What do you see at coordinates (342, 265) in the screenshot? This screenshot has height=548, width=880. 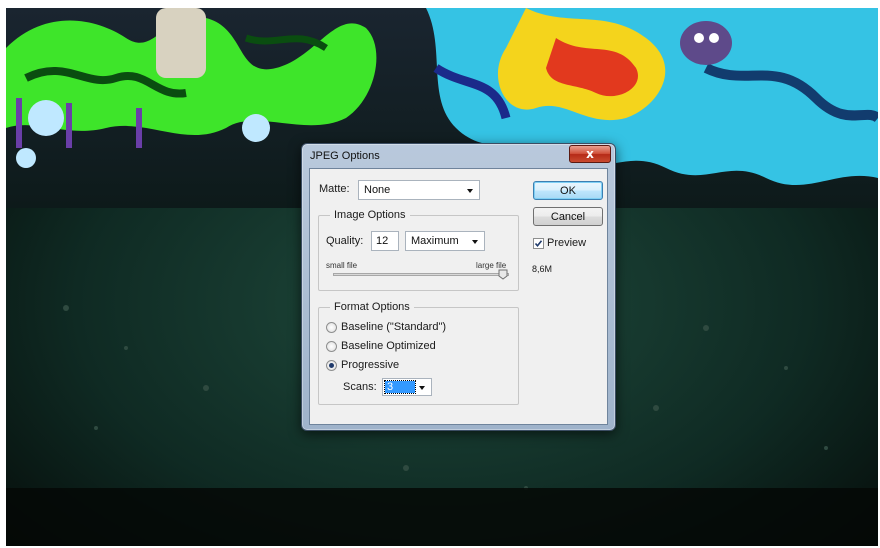 I see `slider-min-label: small file` at bounding box center [342, 265].